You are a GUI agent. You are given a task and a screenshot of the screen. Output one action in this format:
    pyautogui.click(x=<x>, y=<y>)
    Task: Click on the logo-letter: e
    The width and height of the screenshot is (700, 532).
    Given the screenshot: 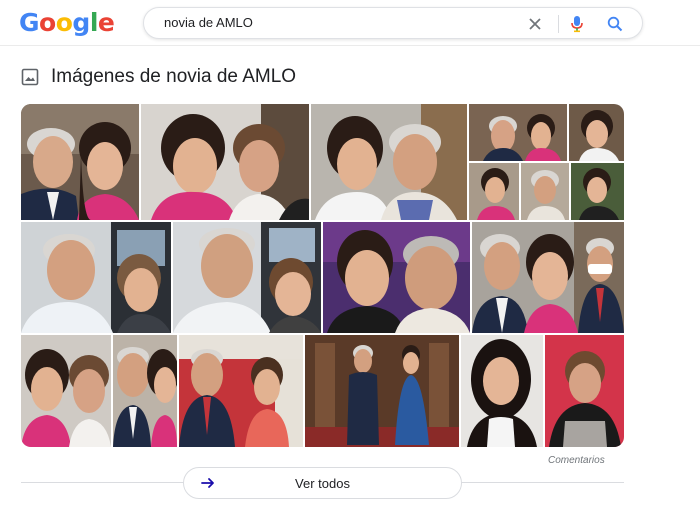 What is the action you would take?
    pyautogui.click(x=106, y=22)
    